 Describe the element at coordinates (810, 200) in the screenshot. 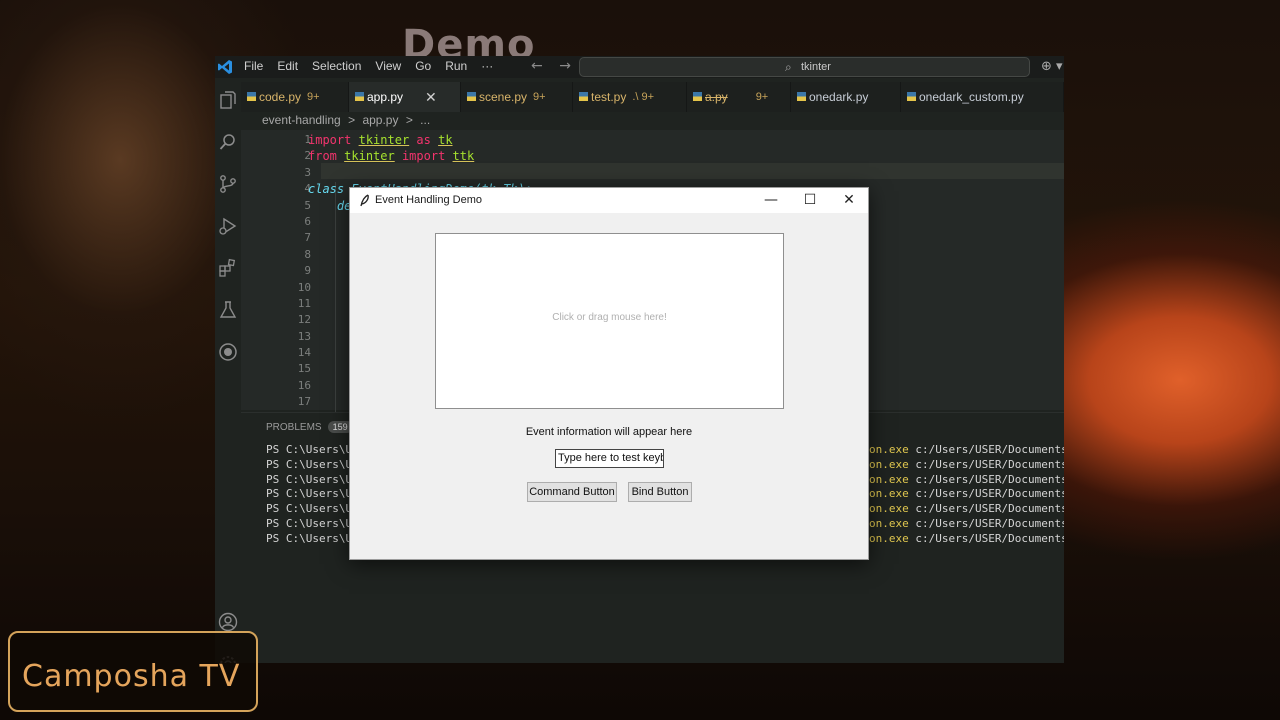

I see `maximize-button: ☐` at that location.